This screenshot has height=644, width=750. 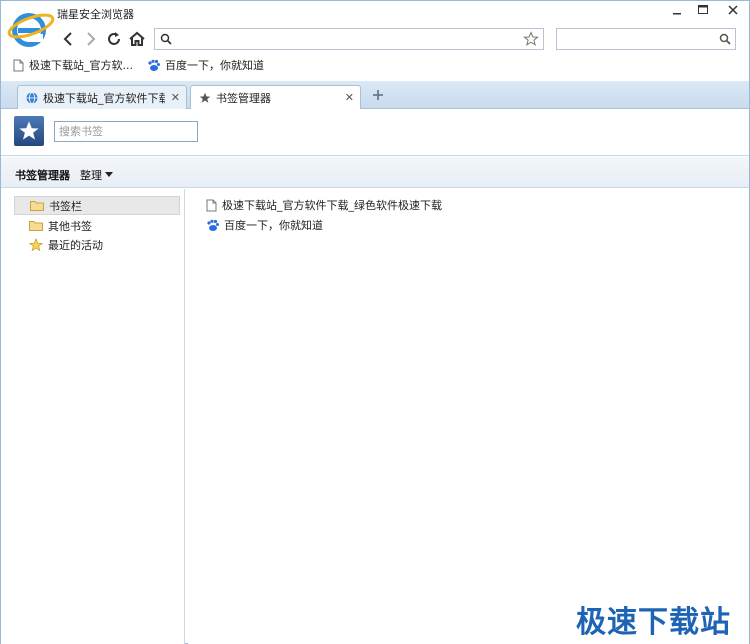 I want to click on organize-label: 整理, so click(x=91, y=175).